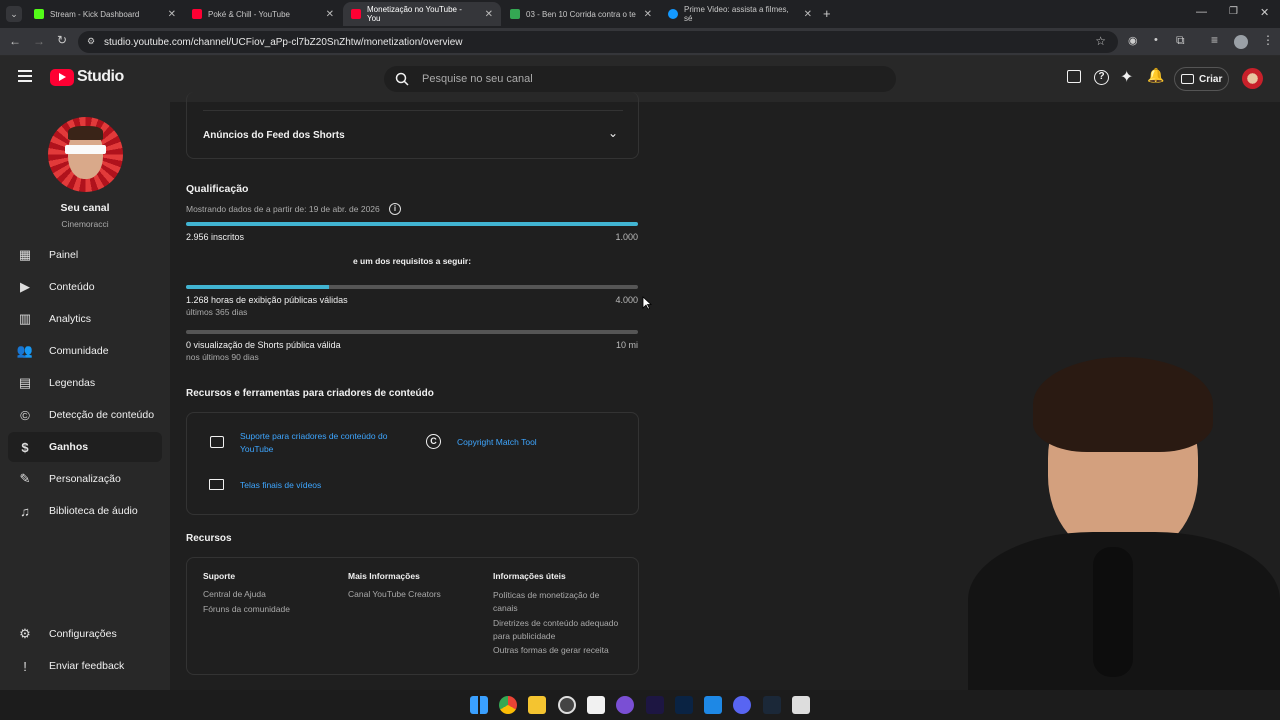  What do you see at coordinates (596, 705) in the screenshot?
I see `notion-icon` at bounding box center [596, 705].